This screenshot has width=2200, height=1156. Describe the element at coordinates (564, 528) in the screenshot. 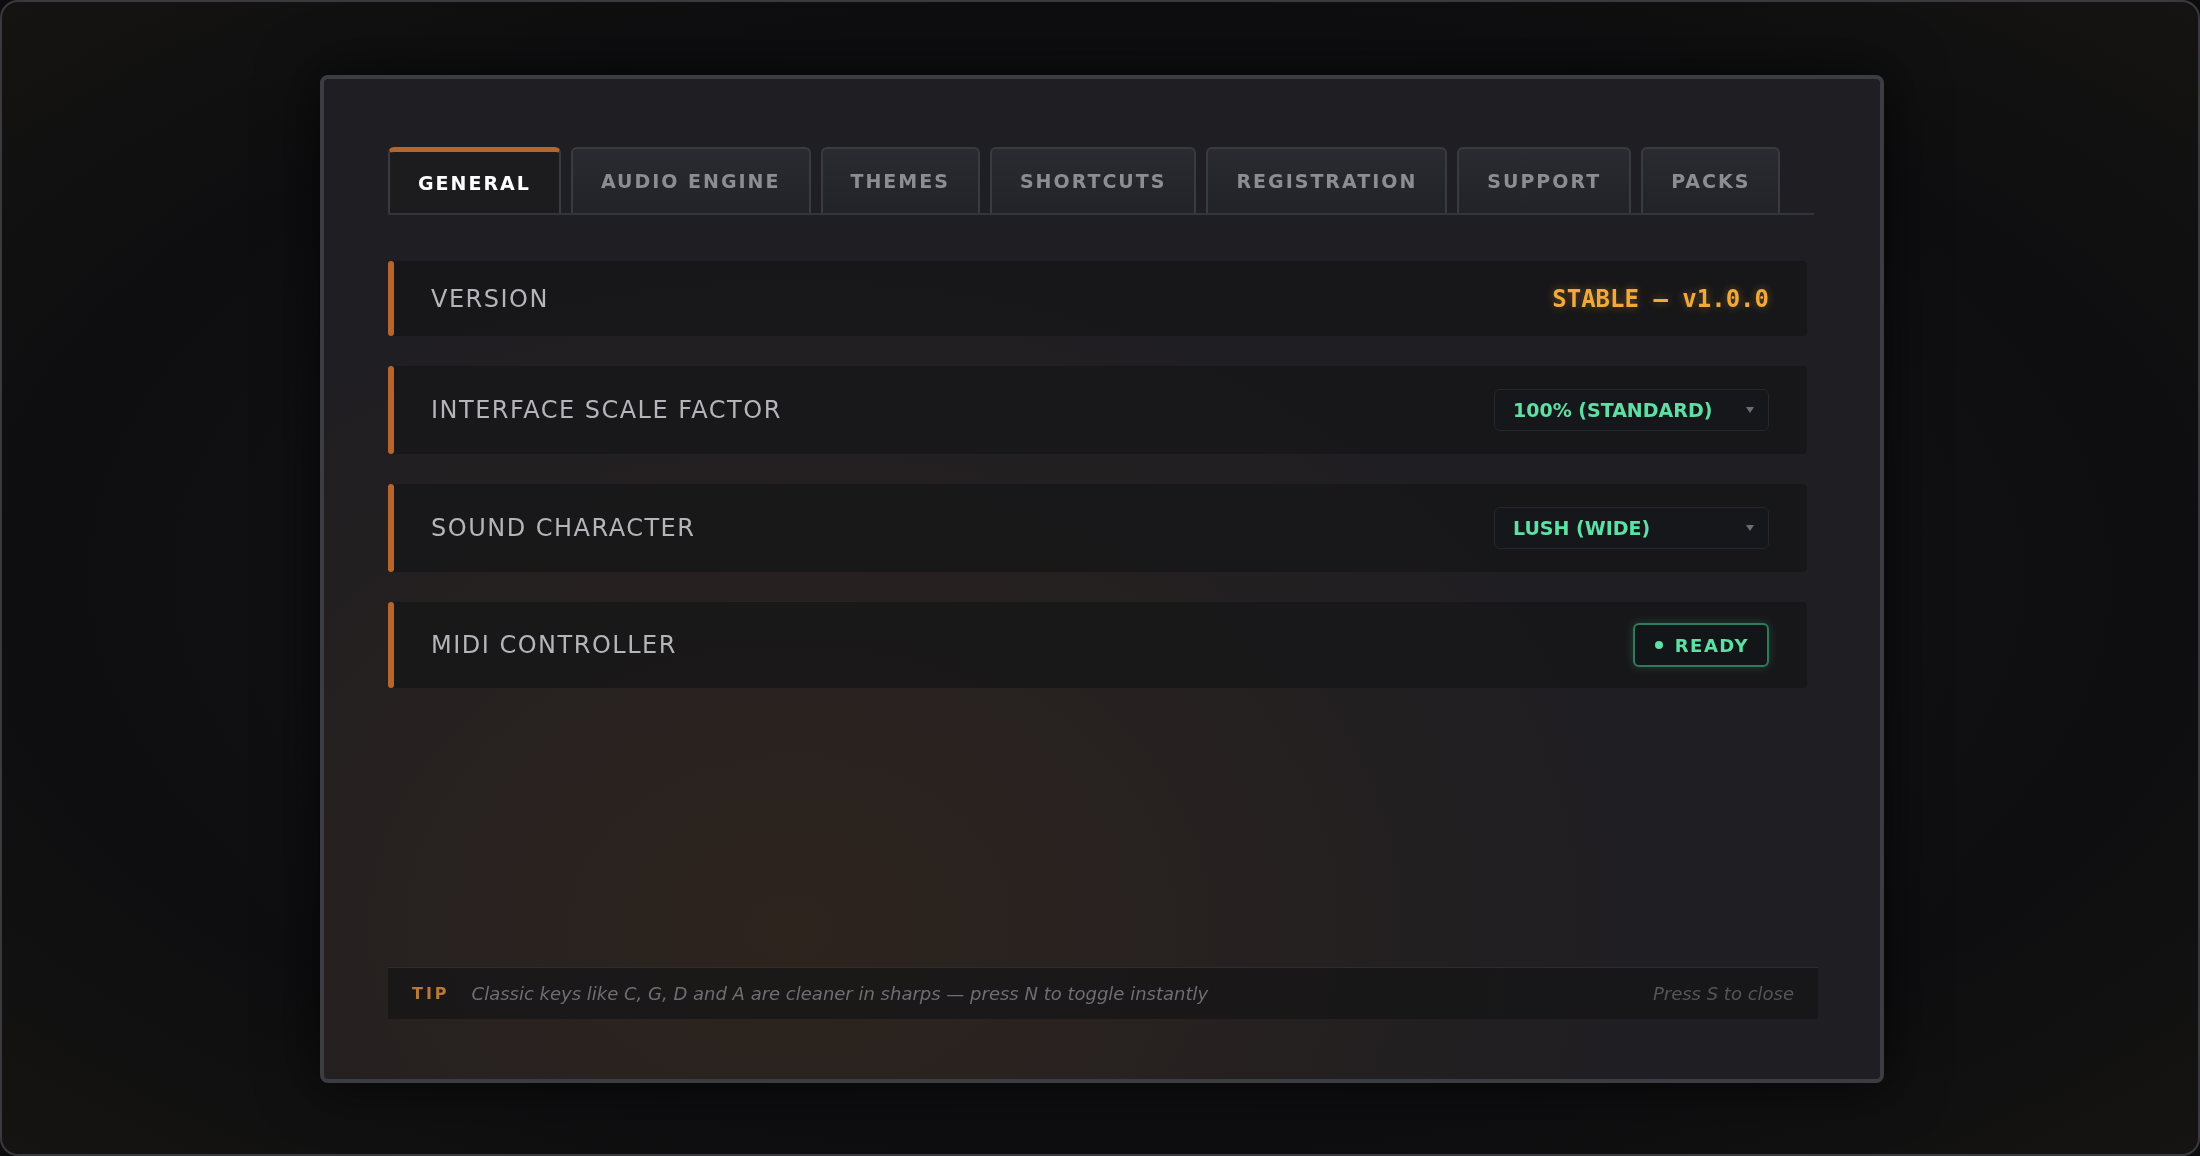

I see `setting-label: SOUND CHARACTER` at that location.